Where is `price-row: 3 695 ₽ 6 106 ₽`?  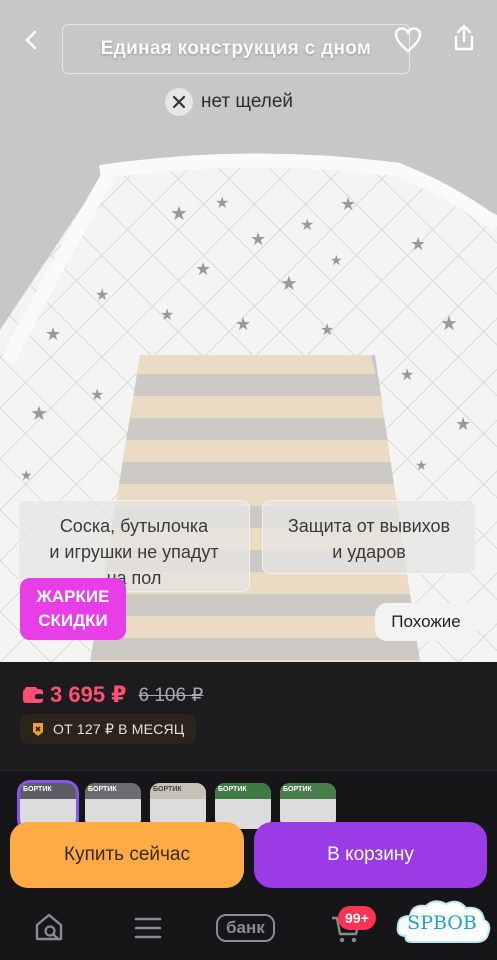 price-row: 3 695 ₽ 6 106 ₽ is located at coordinates (112, 695).